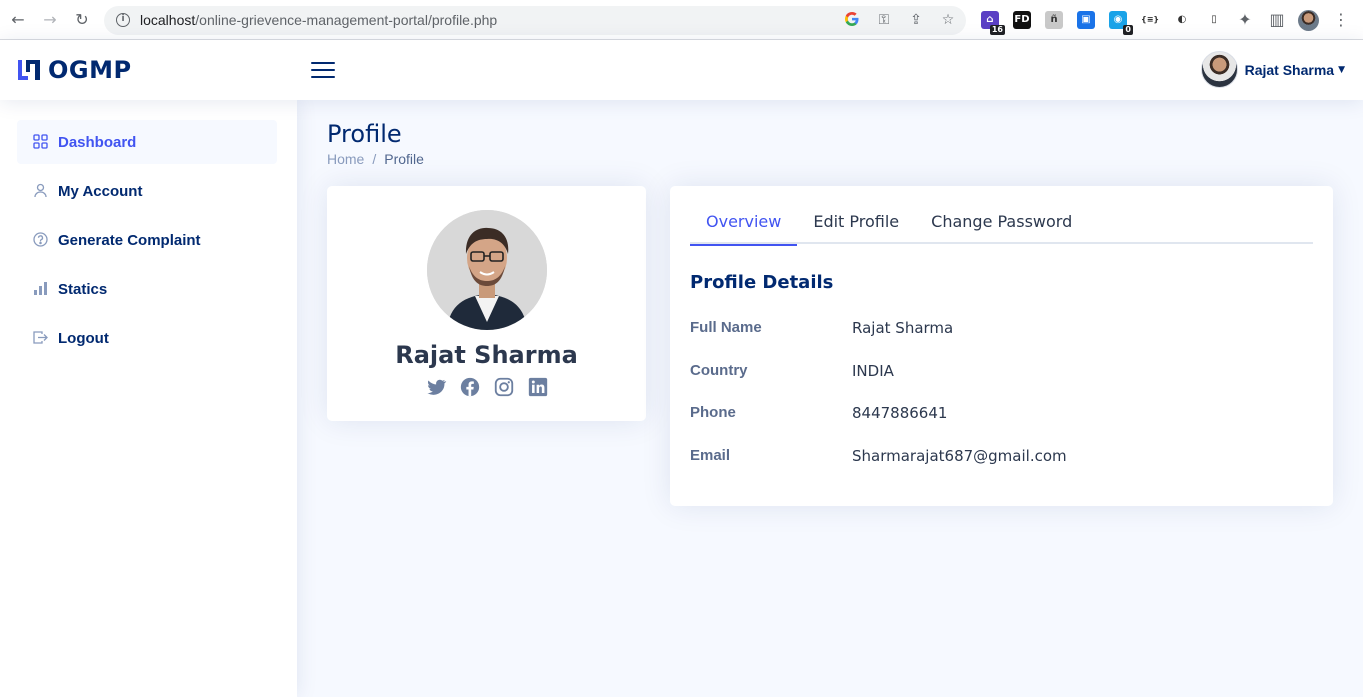  I want to click on profile-tabs: Overview Edit Profile Change Password, so click(1001, 226).